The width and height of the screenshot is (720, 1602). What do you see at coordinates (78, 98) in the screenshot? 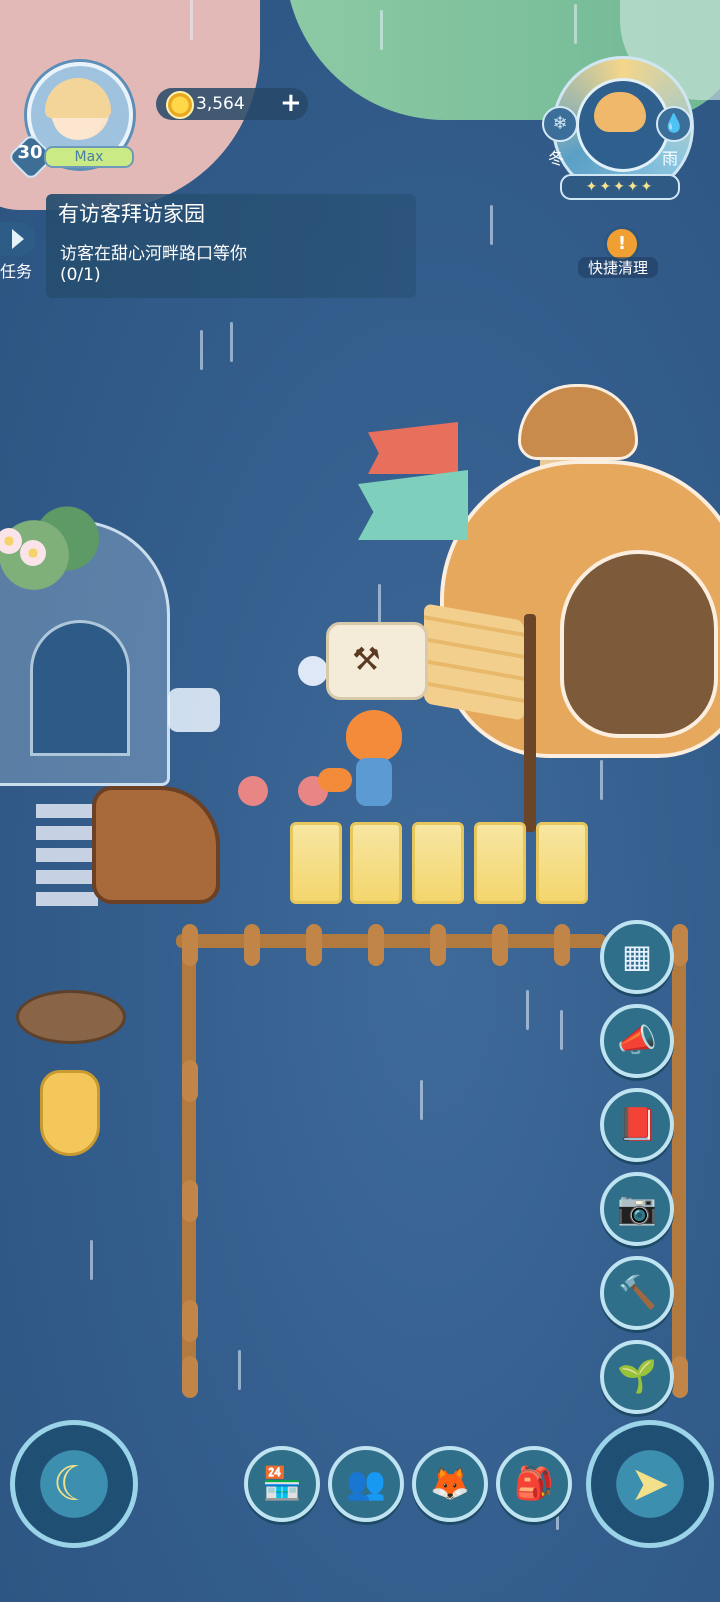
I see `avatar-hair` at bounding box center [78, 98].